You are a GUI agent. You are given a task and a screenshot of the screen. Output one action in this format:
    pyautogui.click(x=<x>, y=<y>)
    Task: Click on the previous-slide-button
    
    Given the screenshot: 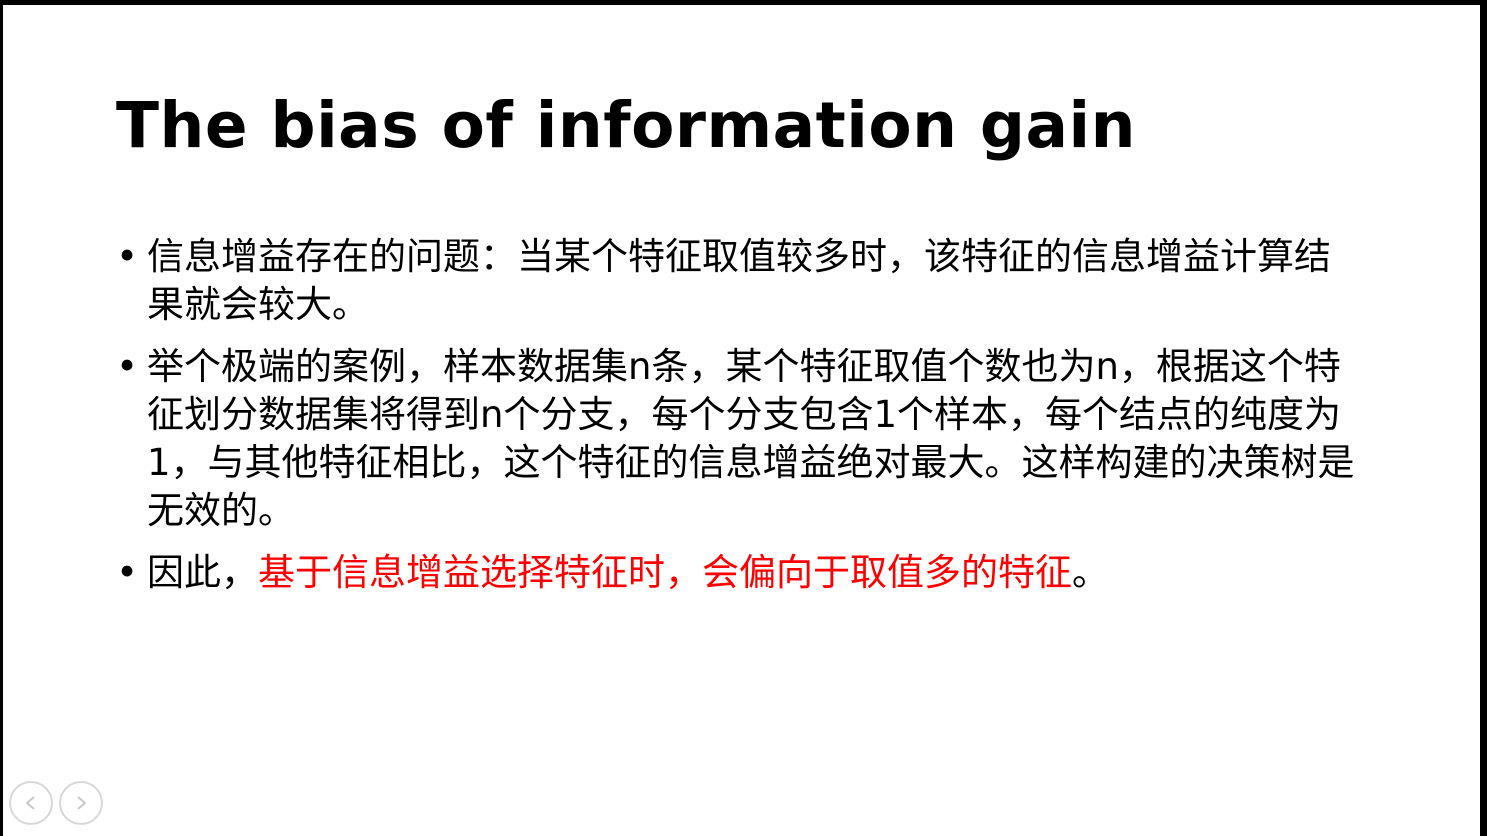 What is the action you would take?
    pyautogui.click(x=31, y=803)
    